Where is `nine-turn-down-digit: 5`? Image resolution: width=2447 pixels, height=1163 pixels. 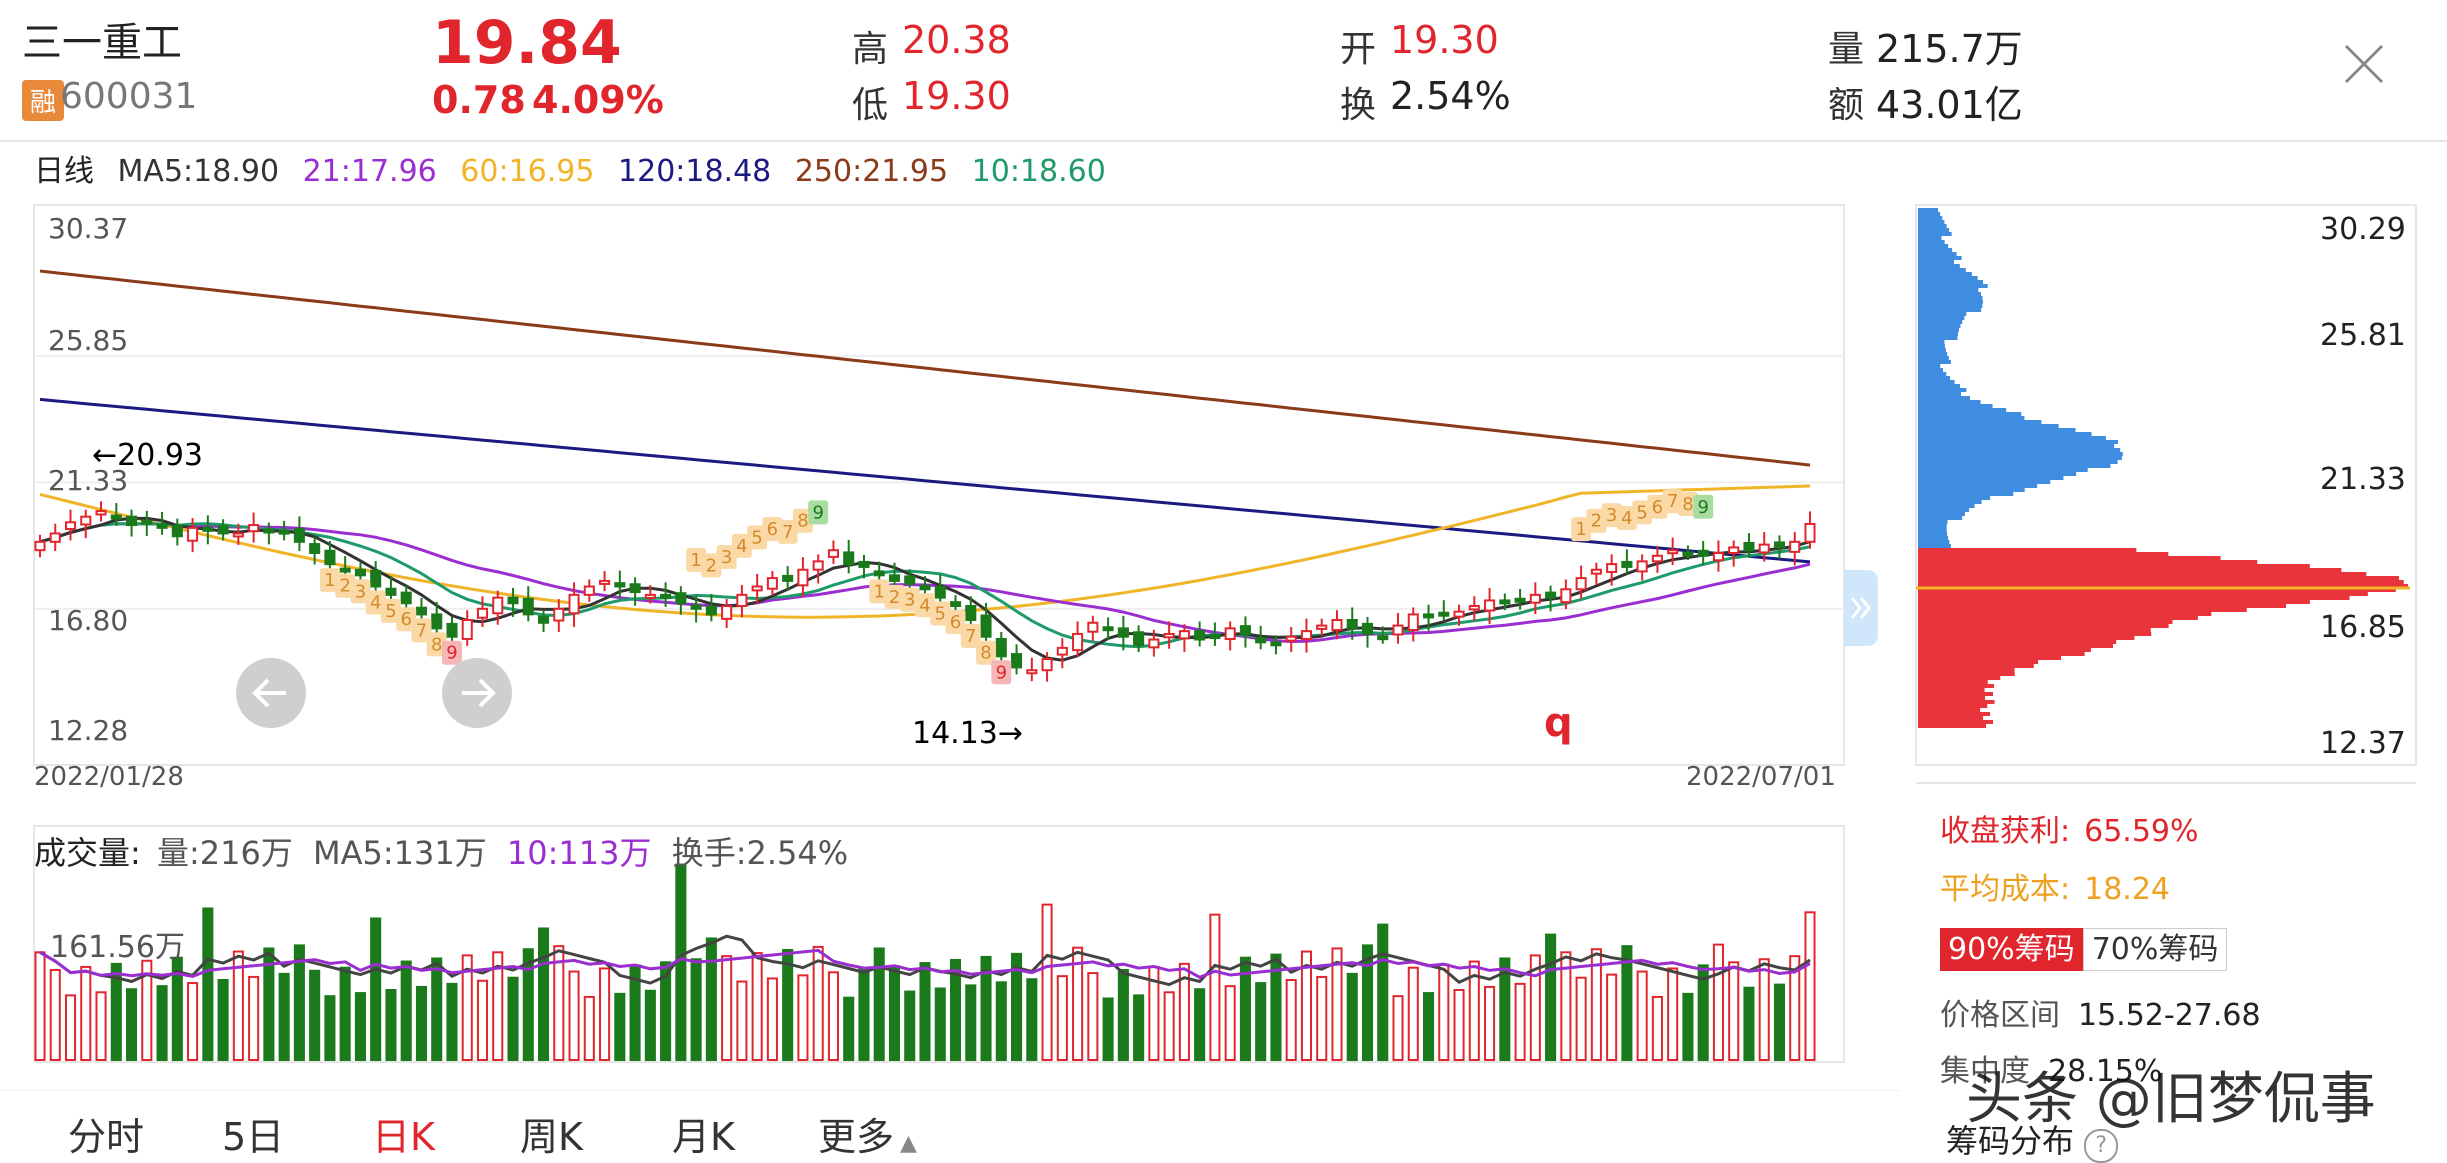 nine-turn-down-digit: 5 is located at coordinates (390, 611).